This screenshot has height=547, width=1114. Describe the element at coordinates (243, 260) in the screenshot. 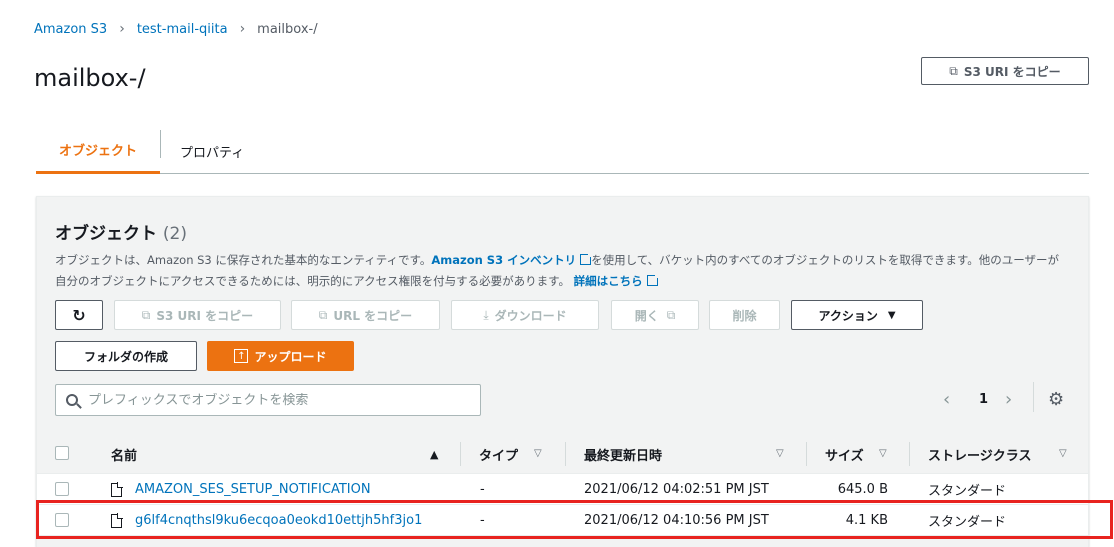

I see `description-text: オブジェクトは、Amazon S3 に保存された基本的なエンティティです。` at that location.